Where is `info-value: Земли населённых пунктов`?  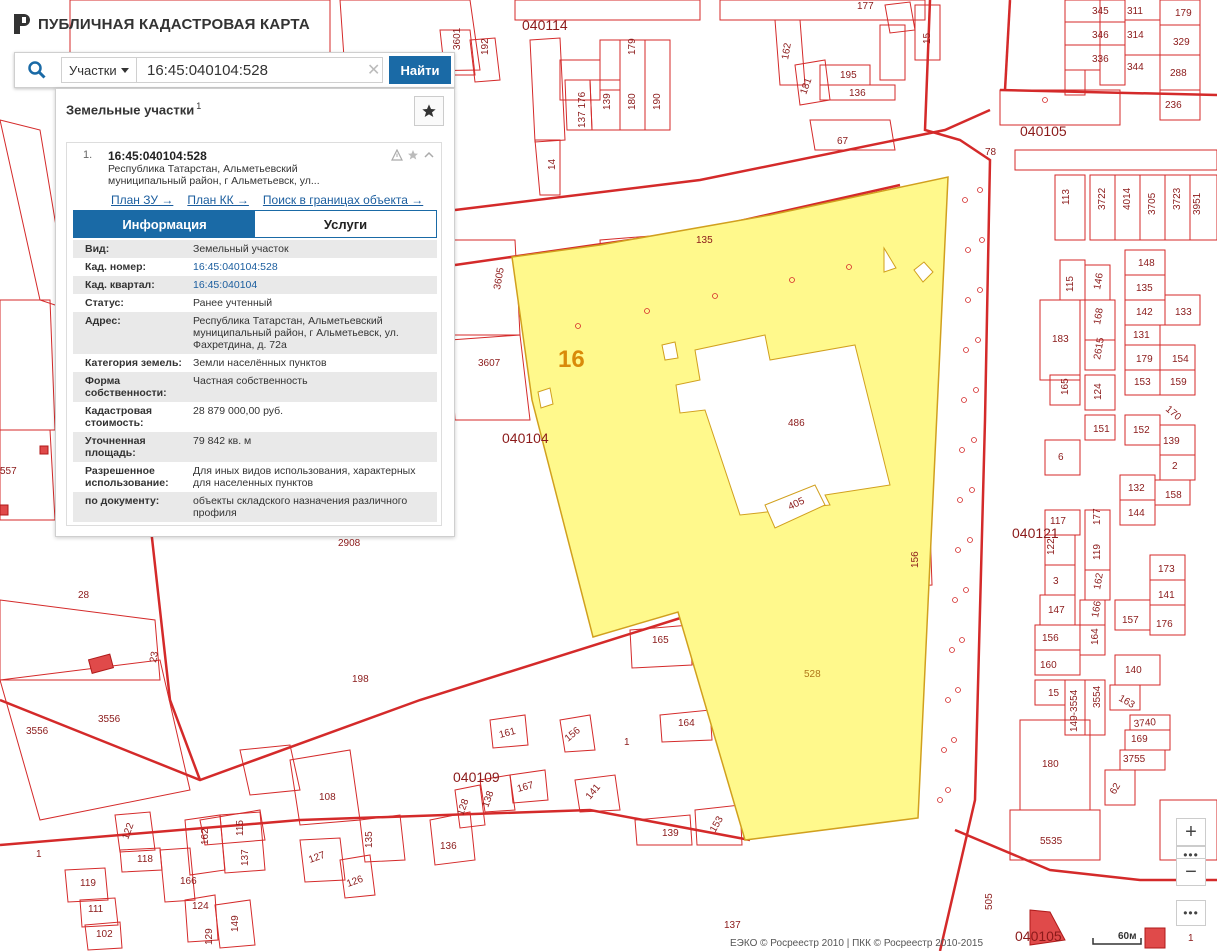 info-value: Земли населённых пунктов is located at coordinates (260, 363).